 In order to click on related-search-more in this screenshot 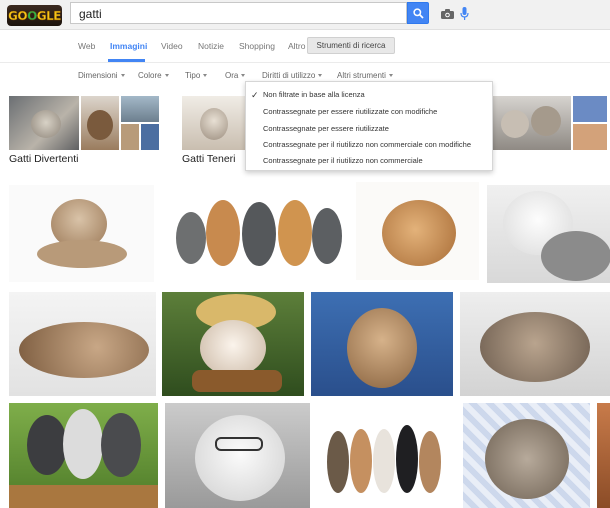, I will do `click(550, 123)`.